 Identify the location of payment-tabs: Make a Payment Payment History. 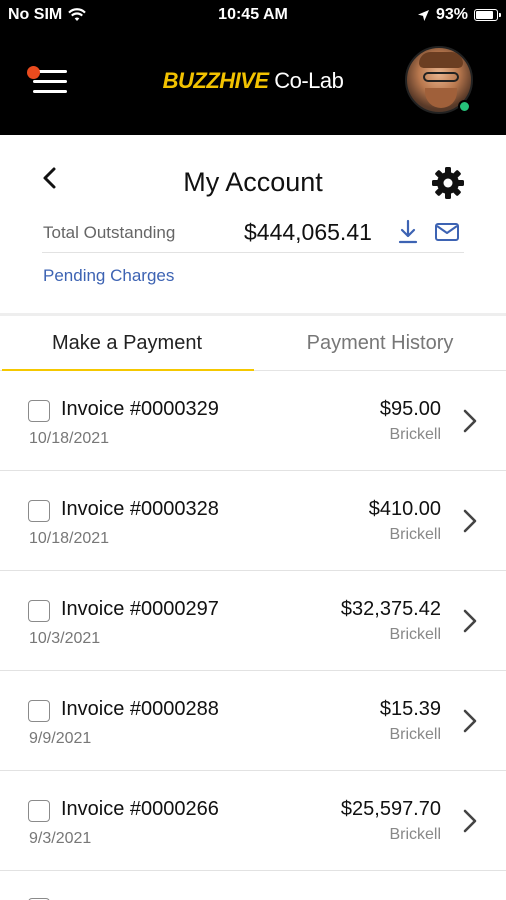
(253, 343).